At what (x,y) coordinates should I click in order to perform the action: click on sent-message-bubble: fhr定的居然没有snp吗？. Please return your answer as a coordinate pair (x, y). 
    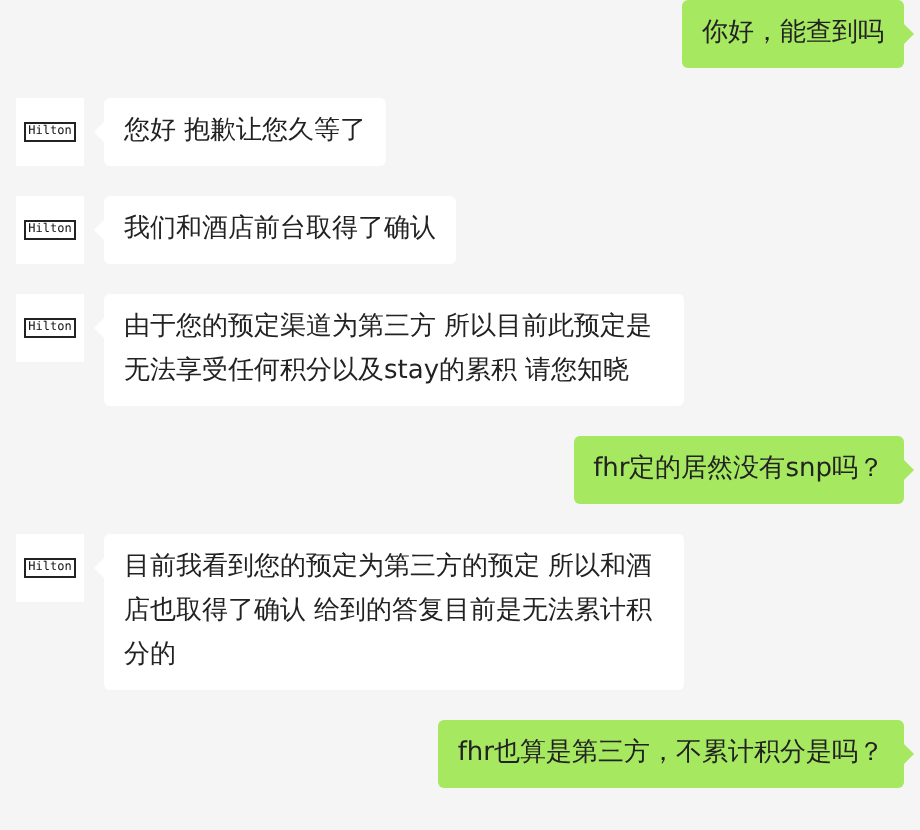
    Looking at the image, I should click on (738, 470).